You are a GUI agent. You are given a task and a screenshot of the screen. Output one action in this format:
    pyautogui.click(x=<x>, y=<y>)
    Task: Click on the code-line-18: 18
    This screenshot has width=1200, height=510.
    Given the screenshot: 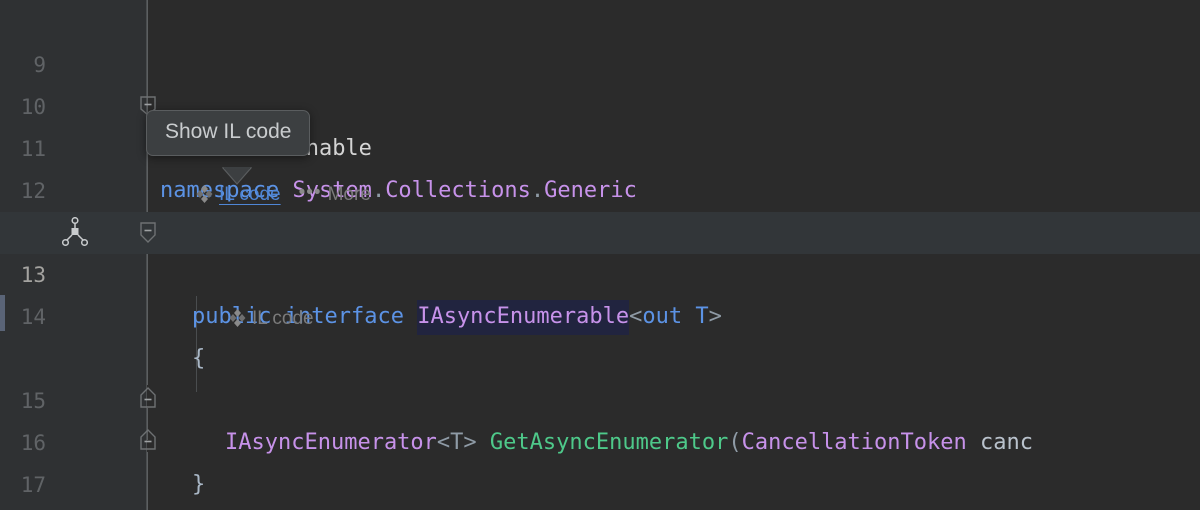 What is the action you would take?
    pyautogui.click(x=600, y=485)
    